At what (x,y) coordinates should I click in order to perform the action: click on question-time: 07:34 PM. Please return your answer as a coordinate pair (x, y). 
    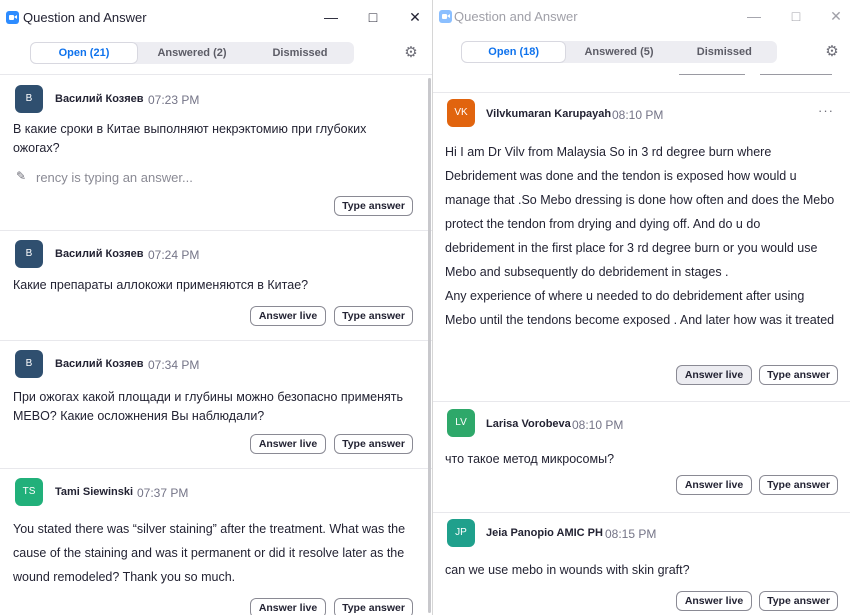
    Looking at the image, I should click on (174, 365).